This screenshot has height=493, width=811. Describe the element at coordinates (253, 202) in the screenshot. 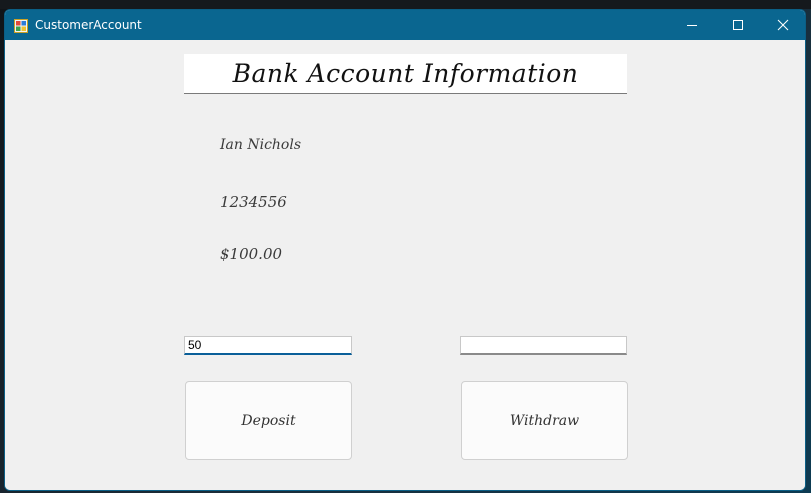

I see `account-number-label: 1234556` at that location.